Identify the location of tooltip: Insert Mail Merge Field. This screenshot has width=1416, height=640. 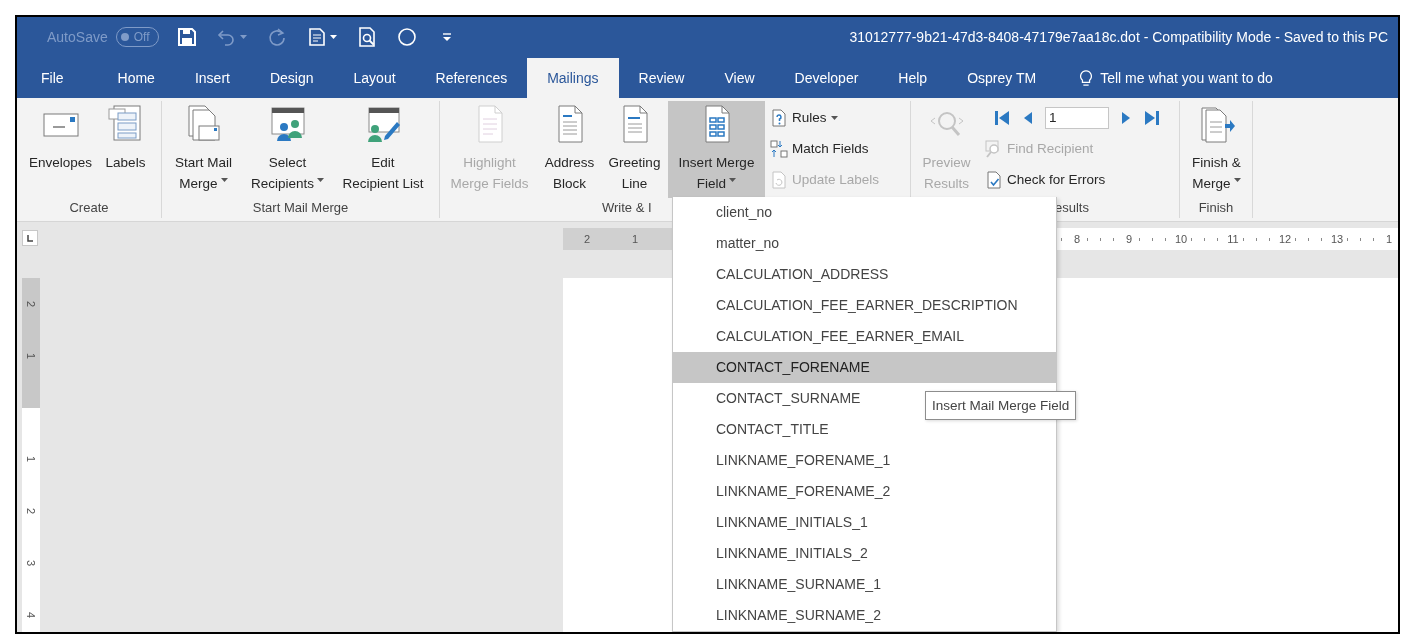
(1001, 405).